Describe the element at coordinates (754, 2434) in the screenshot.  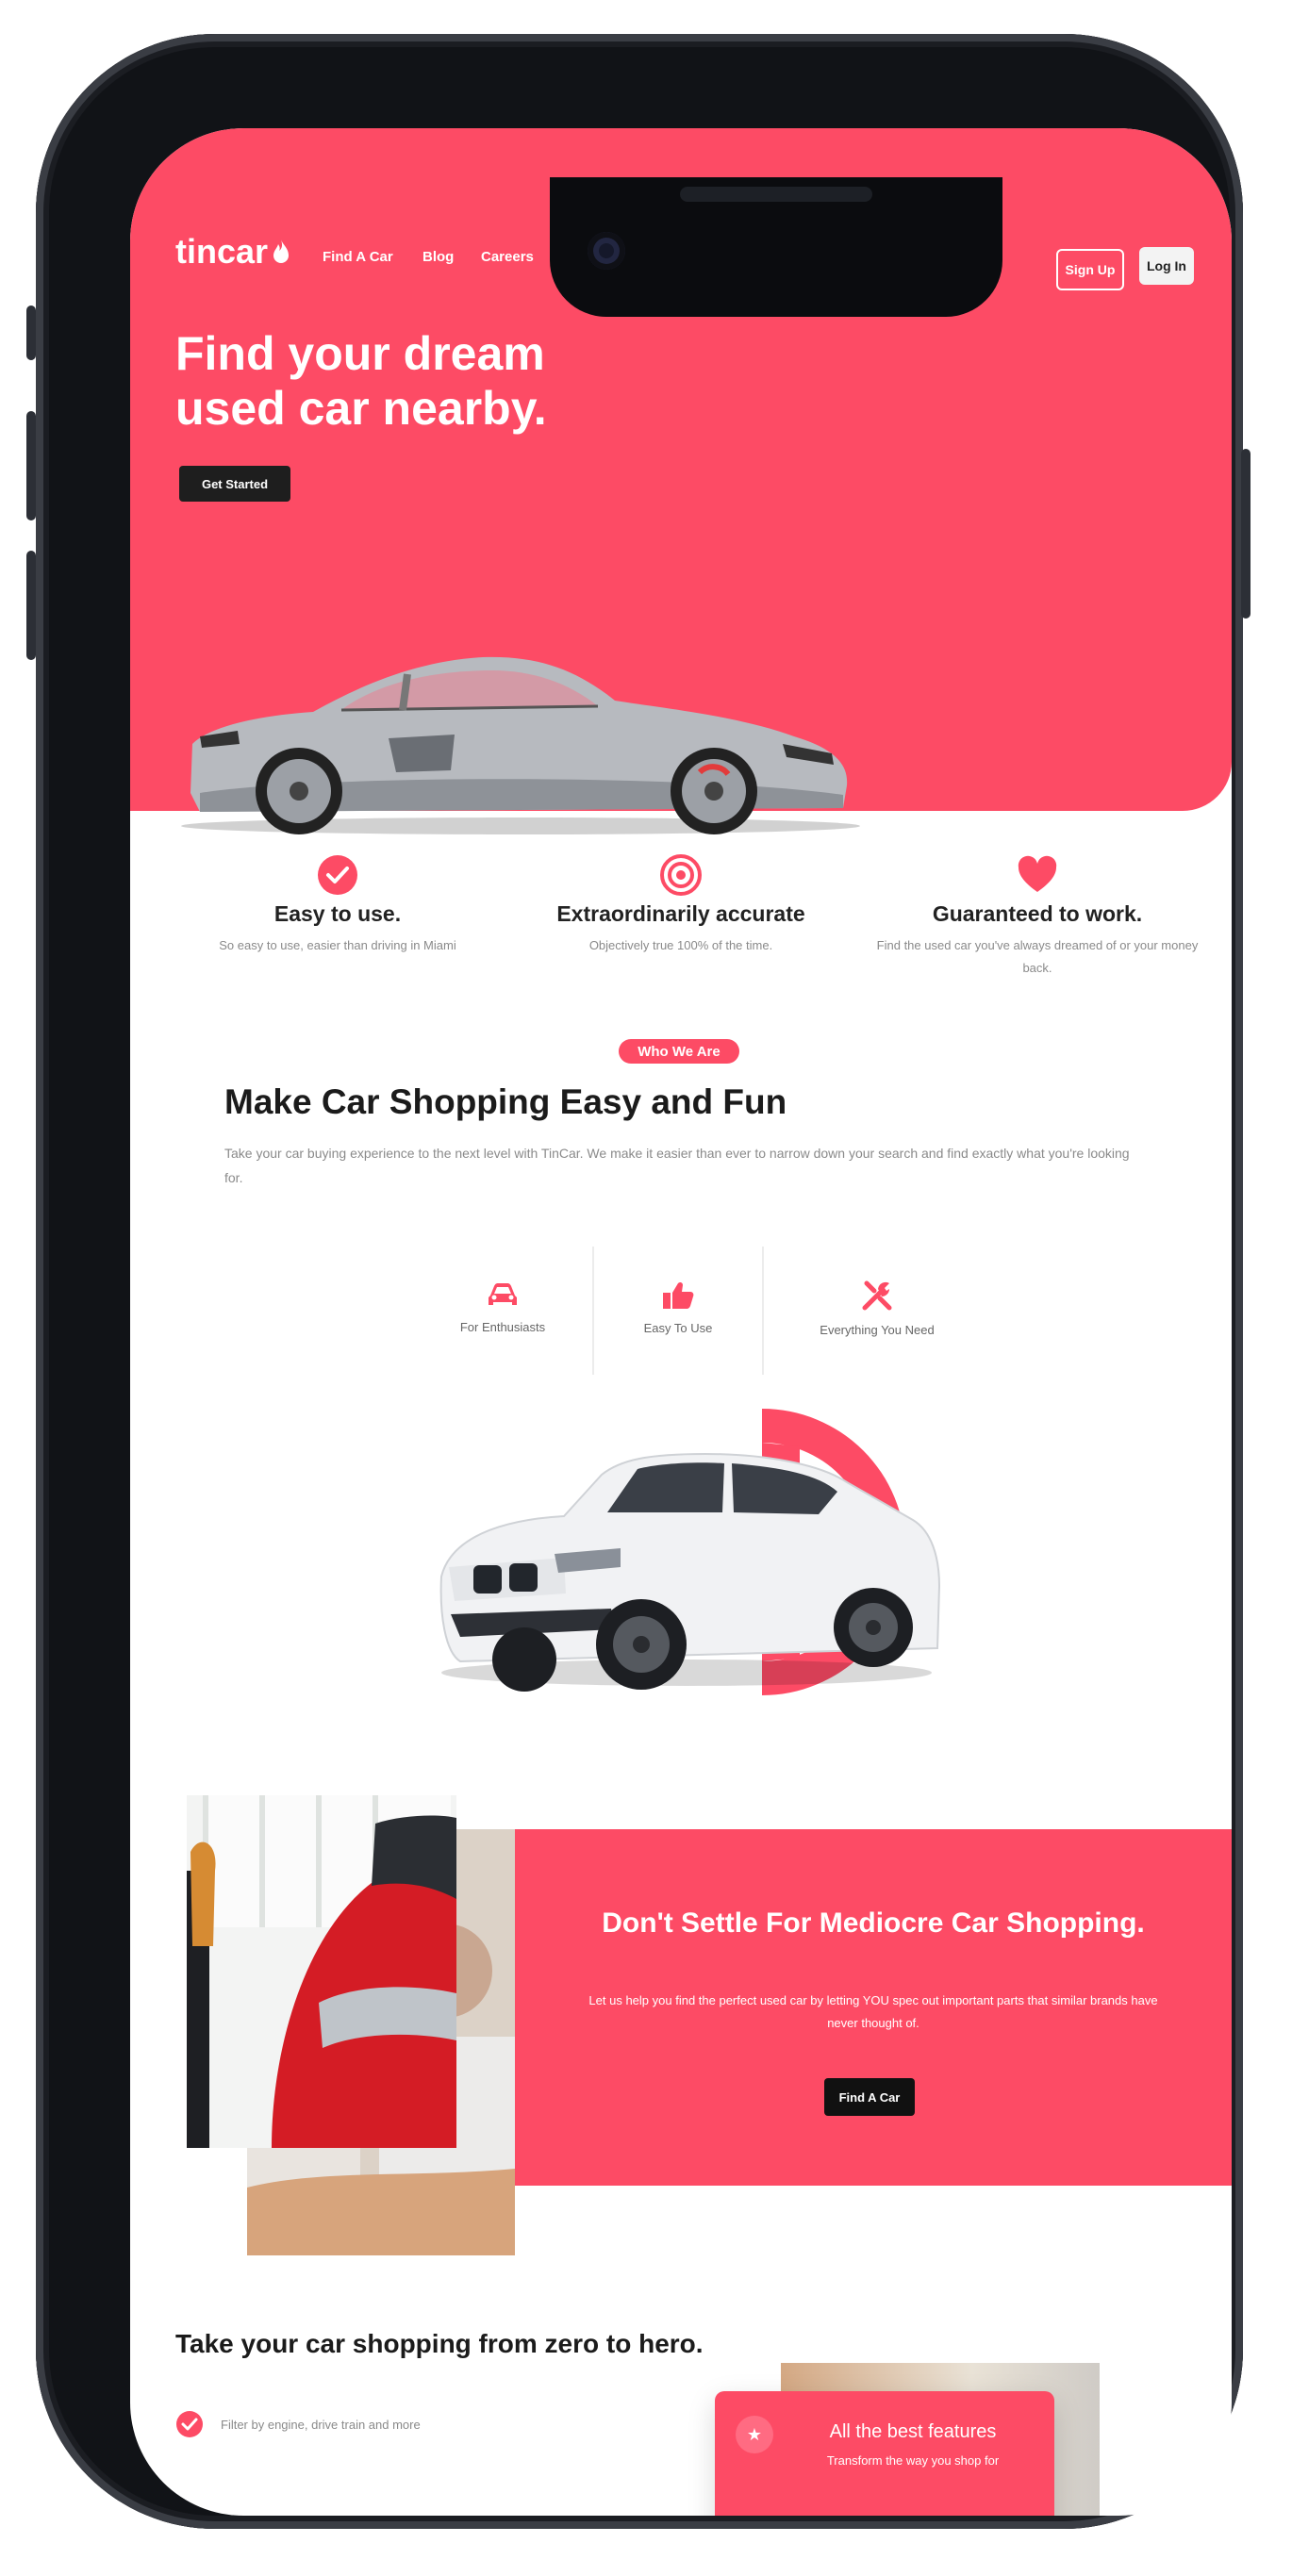
I see `star-icon: ★` at that location.